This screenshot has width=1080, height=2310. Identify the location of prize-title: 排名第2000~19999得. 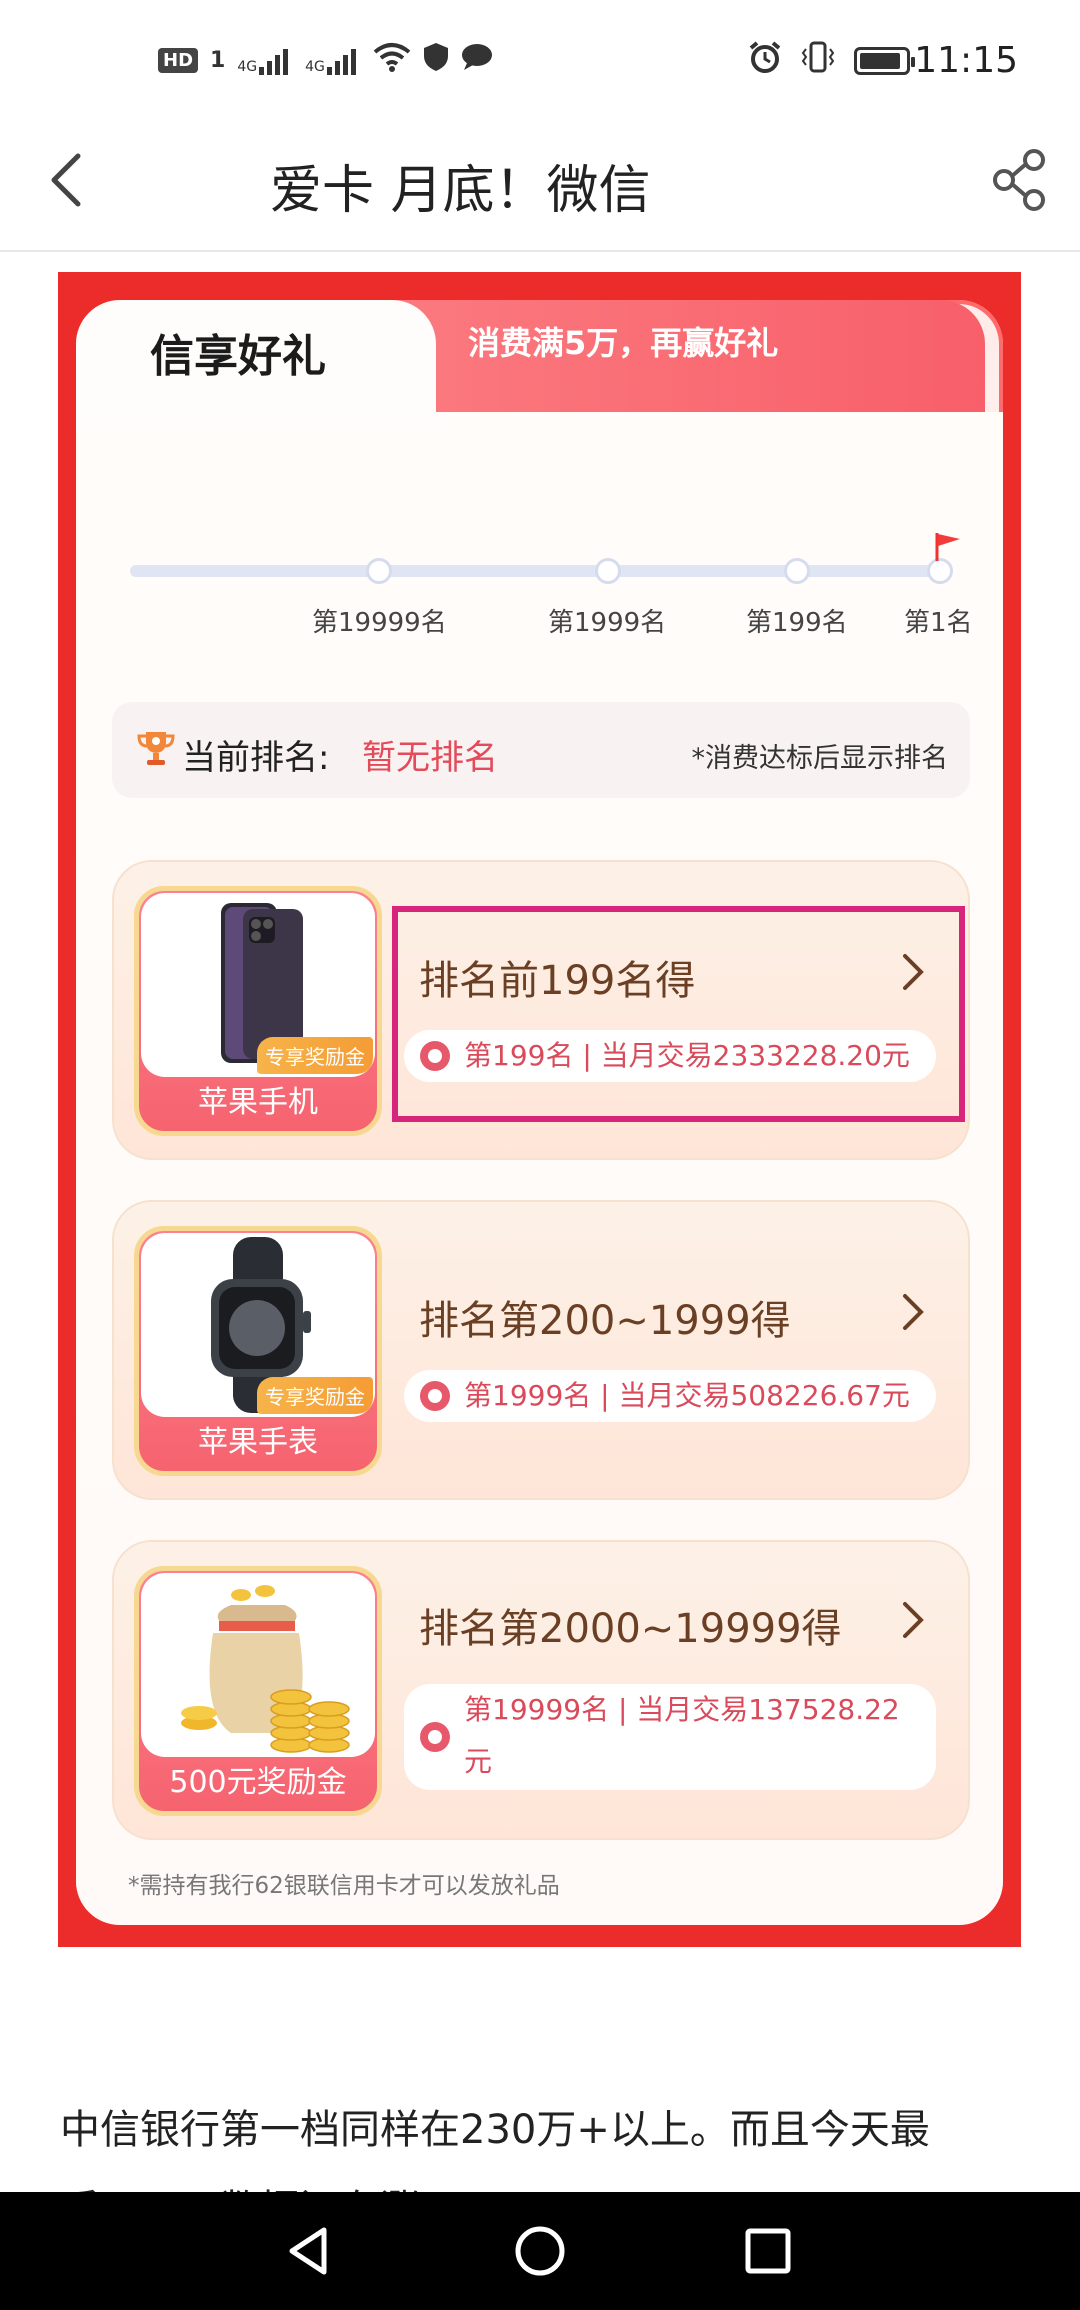
(630, 1629).